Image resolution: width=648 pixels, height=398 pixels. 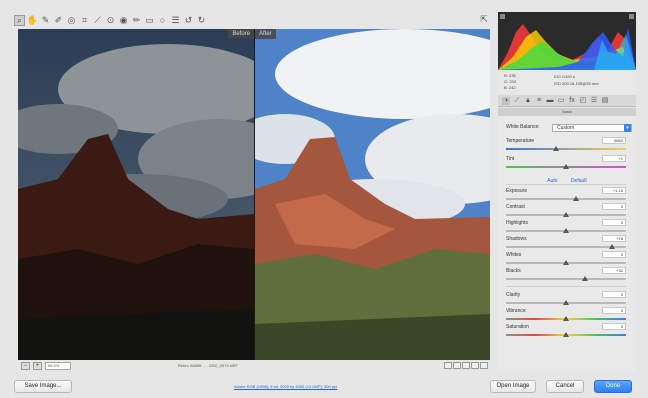 I want to click on temperature-slider-thumb, so click(x=556, y=148).